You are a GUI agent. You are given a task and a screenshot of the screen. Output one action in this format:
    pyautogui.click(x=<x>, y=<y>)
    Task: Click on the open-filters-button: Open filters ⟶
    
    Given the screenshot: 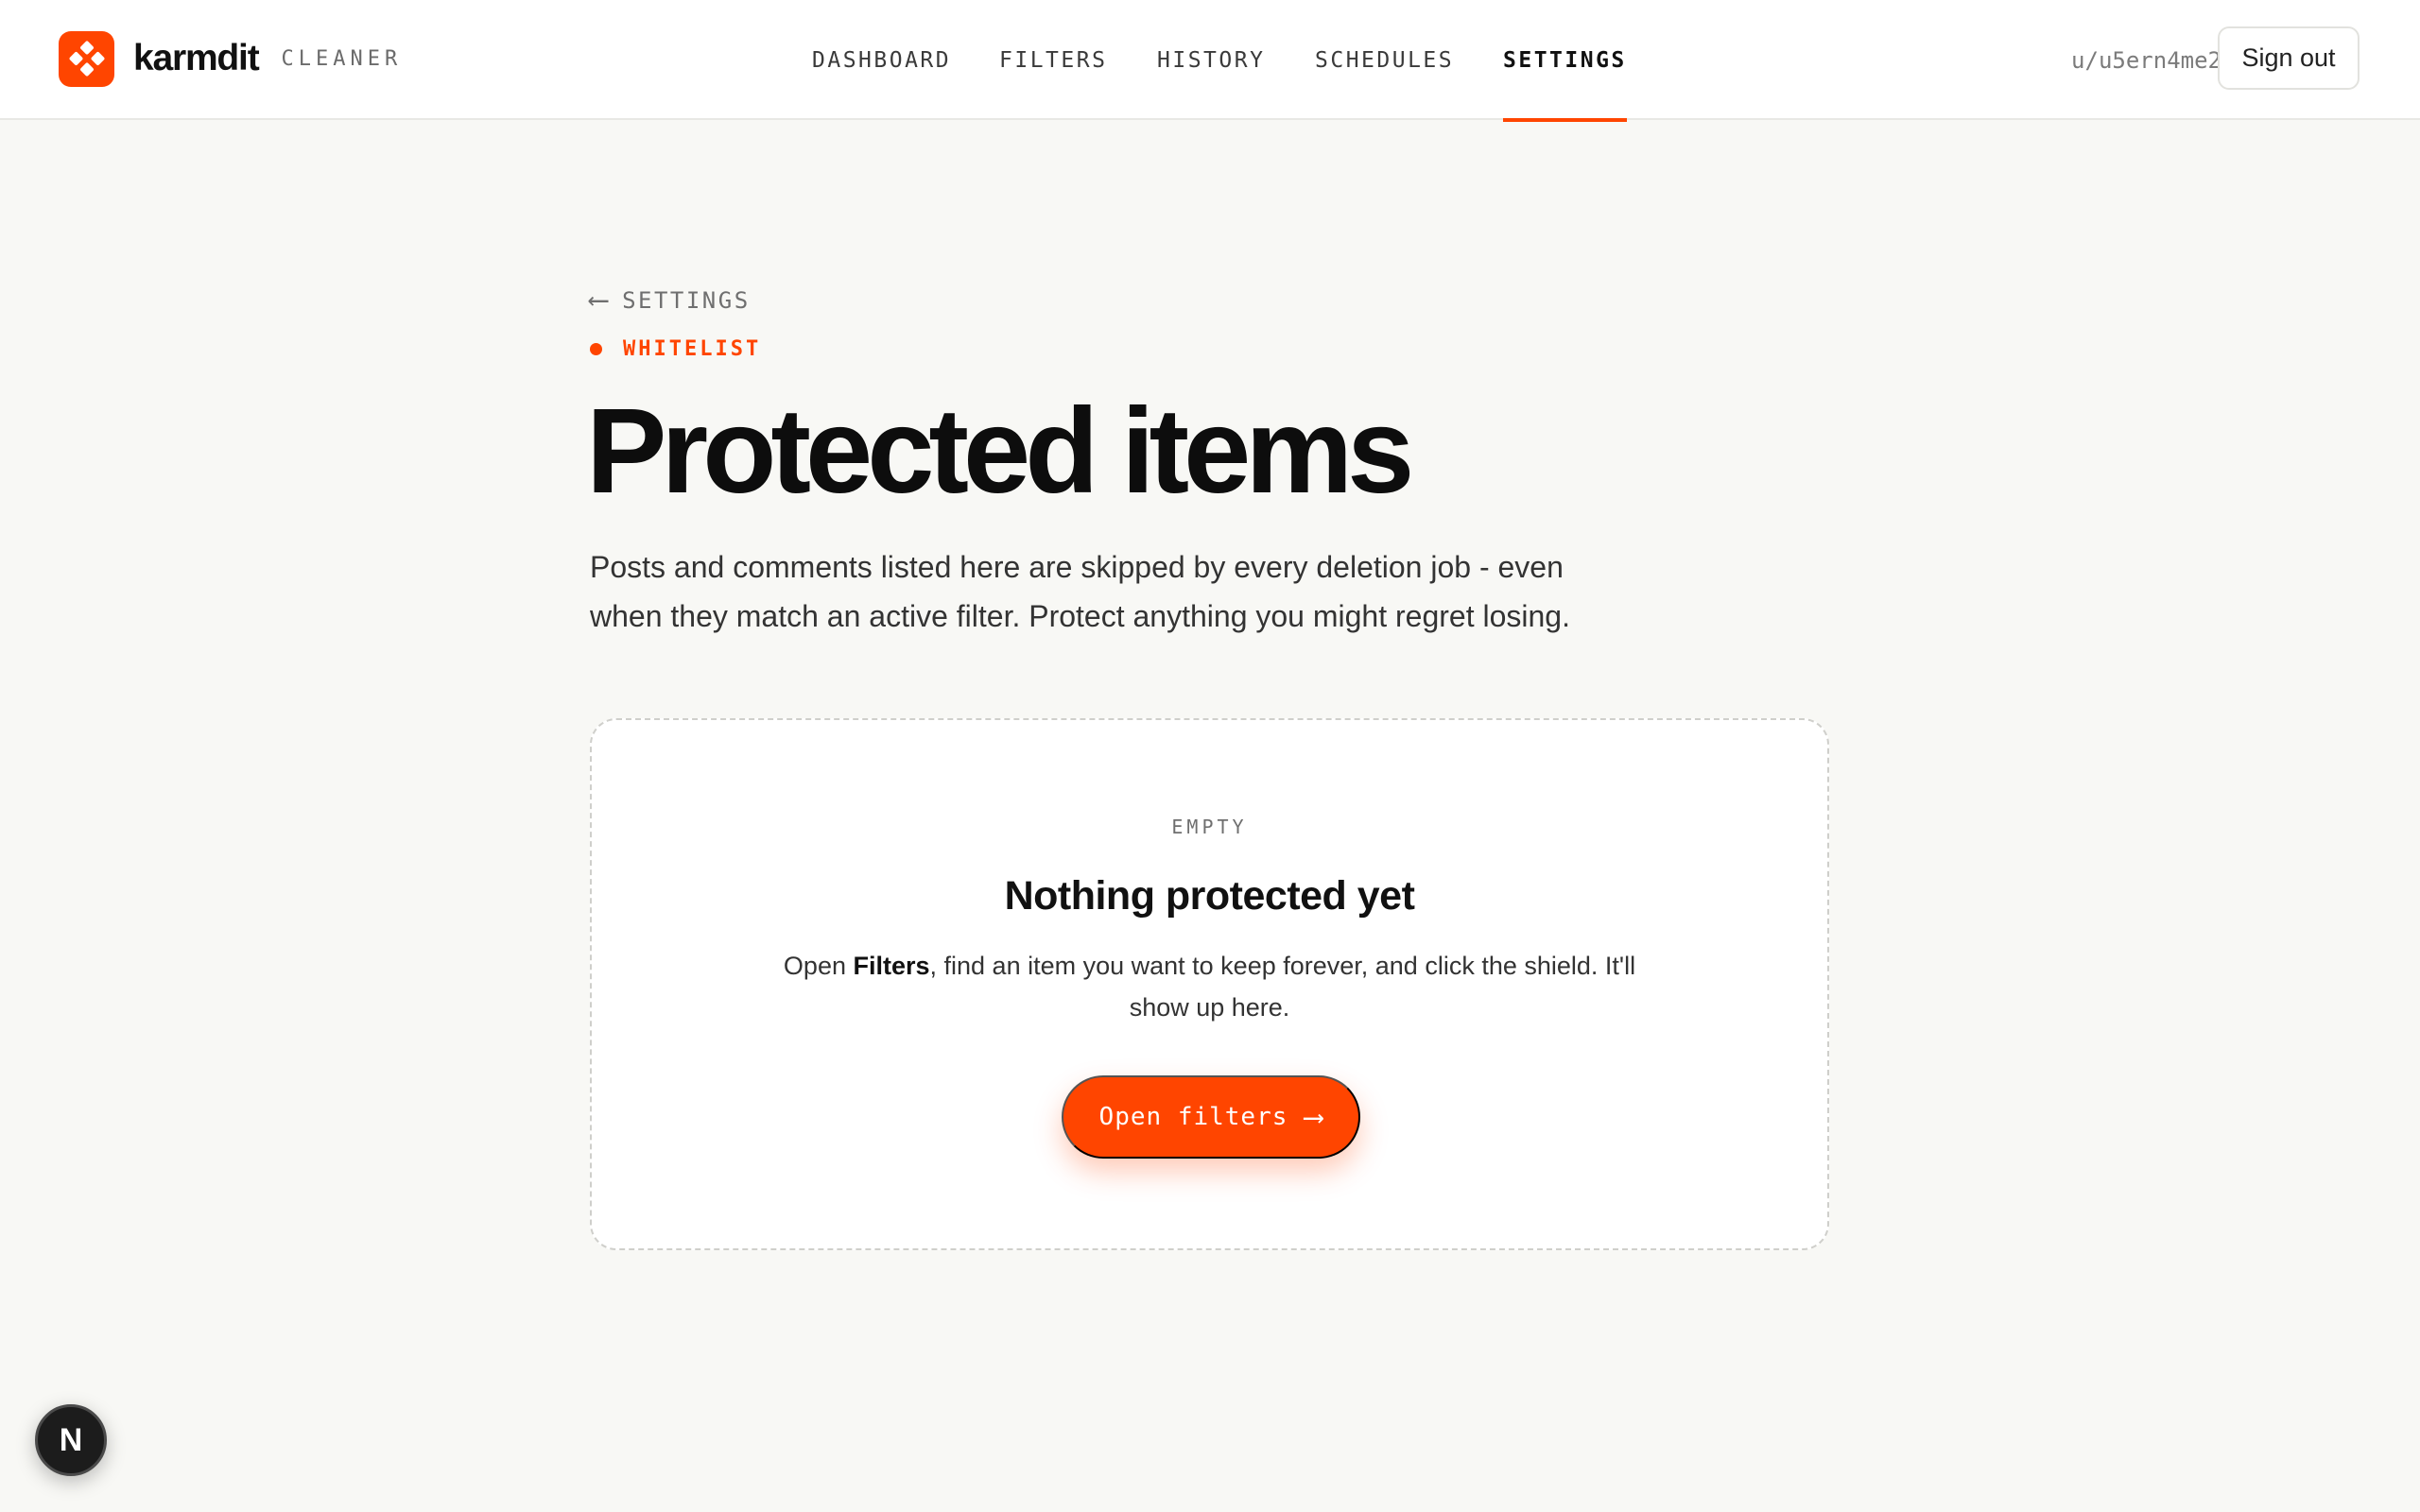 What is the action you would take?
    pyautogui.click(x=1211, y=1117)
    